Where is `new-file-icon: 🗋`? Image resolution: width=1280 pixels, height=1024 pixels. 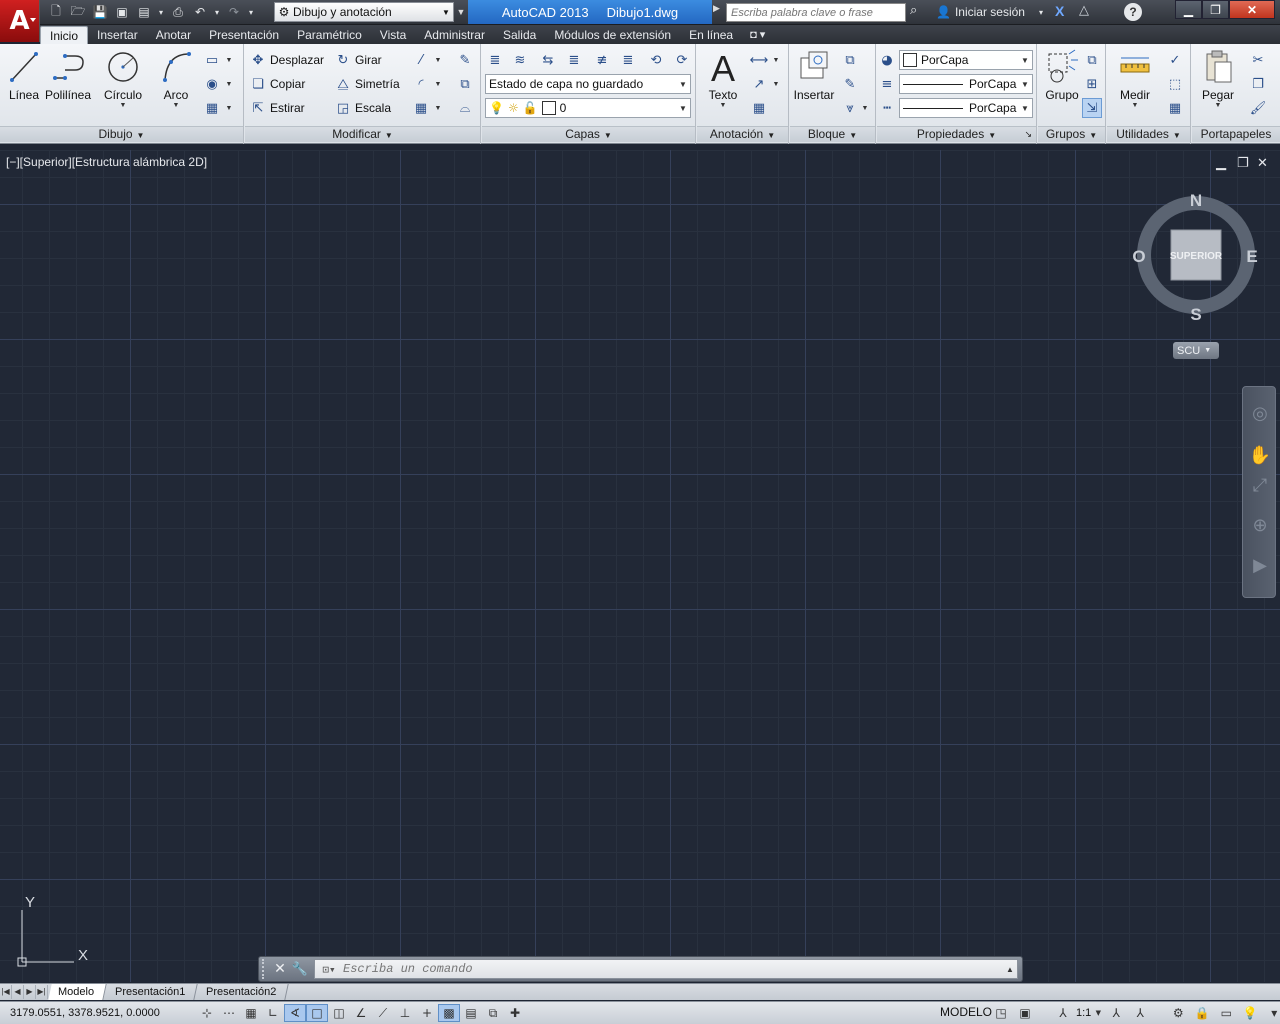
new-file-icon: 🗋 is located at coordinates (56, 12).